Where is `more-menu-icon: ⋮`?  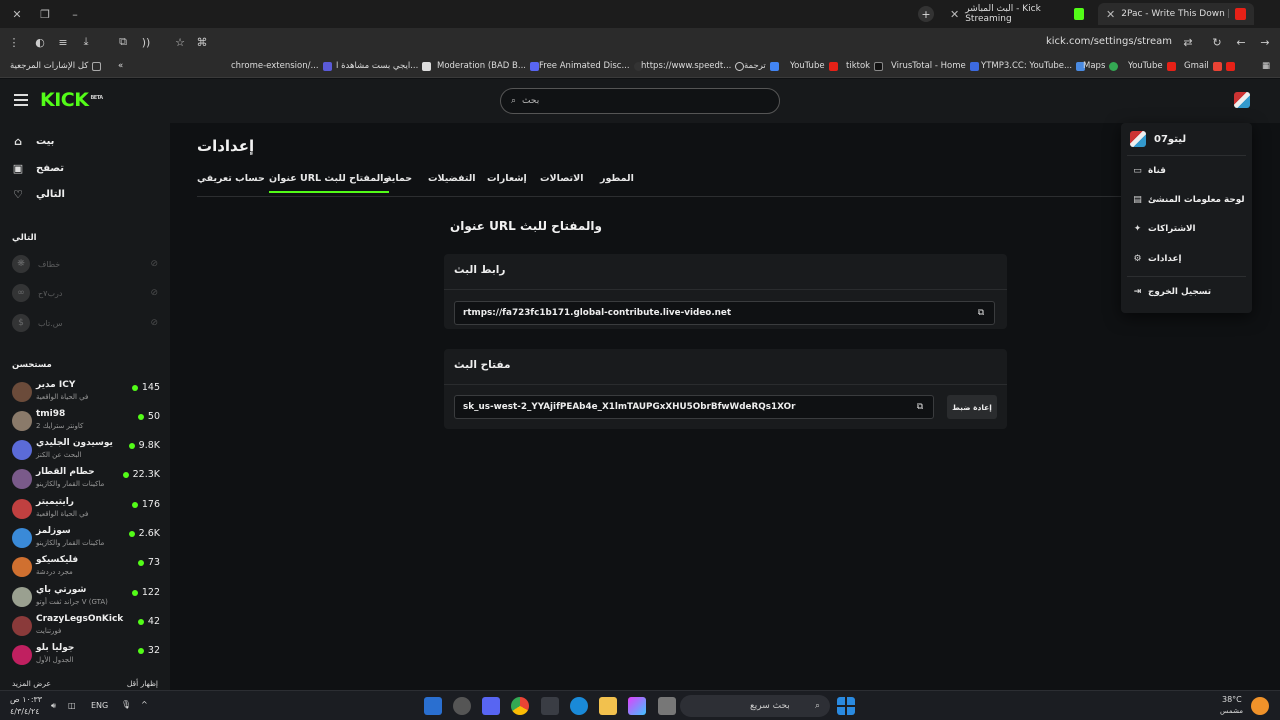 more-menu-icon: ⋮ is located at coordinates (14, 42).